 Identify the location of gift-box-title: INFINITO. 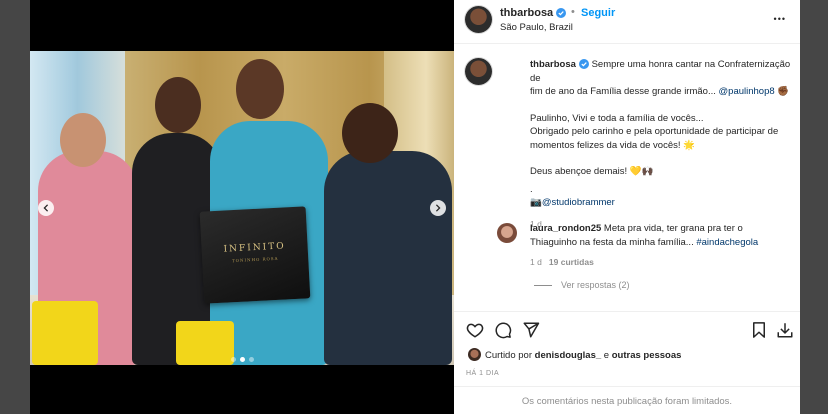
(254, 248).